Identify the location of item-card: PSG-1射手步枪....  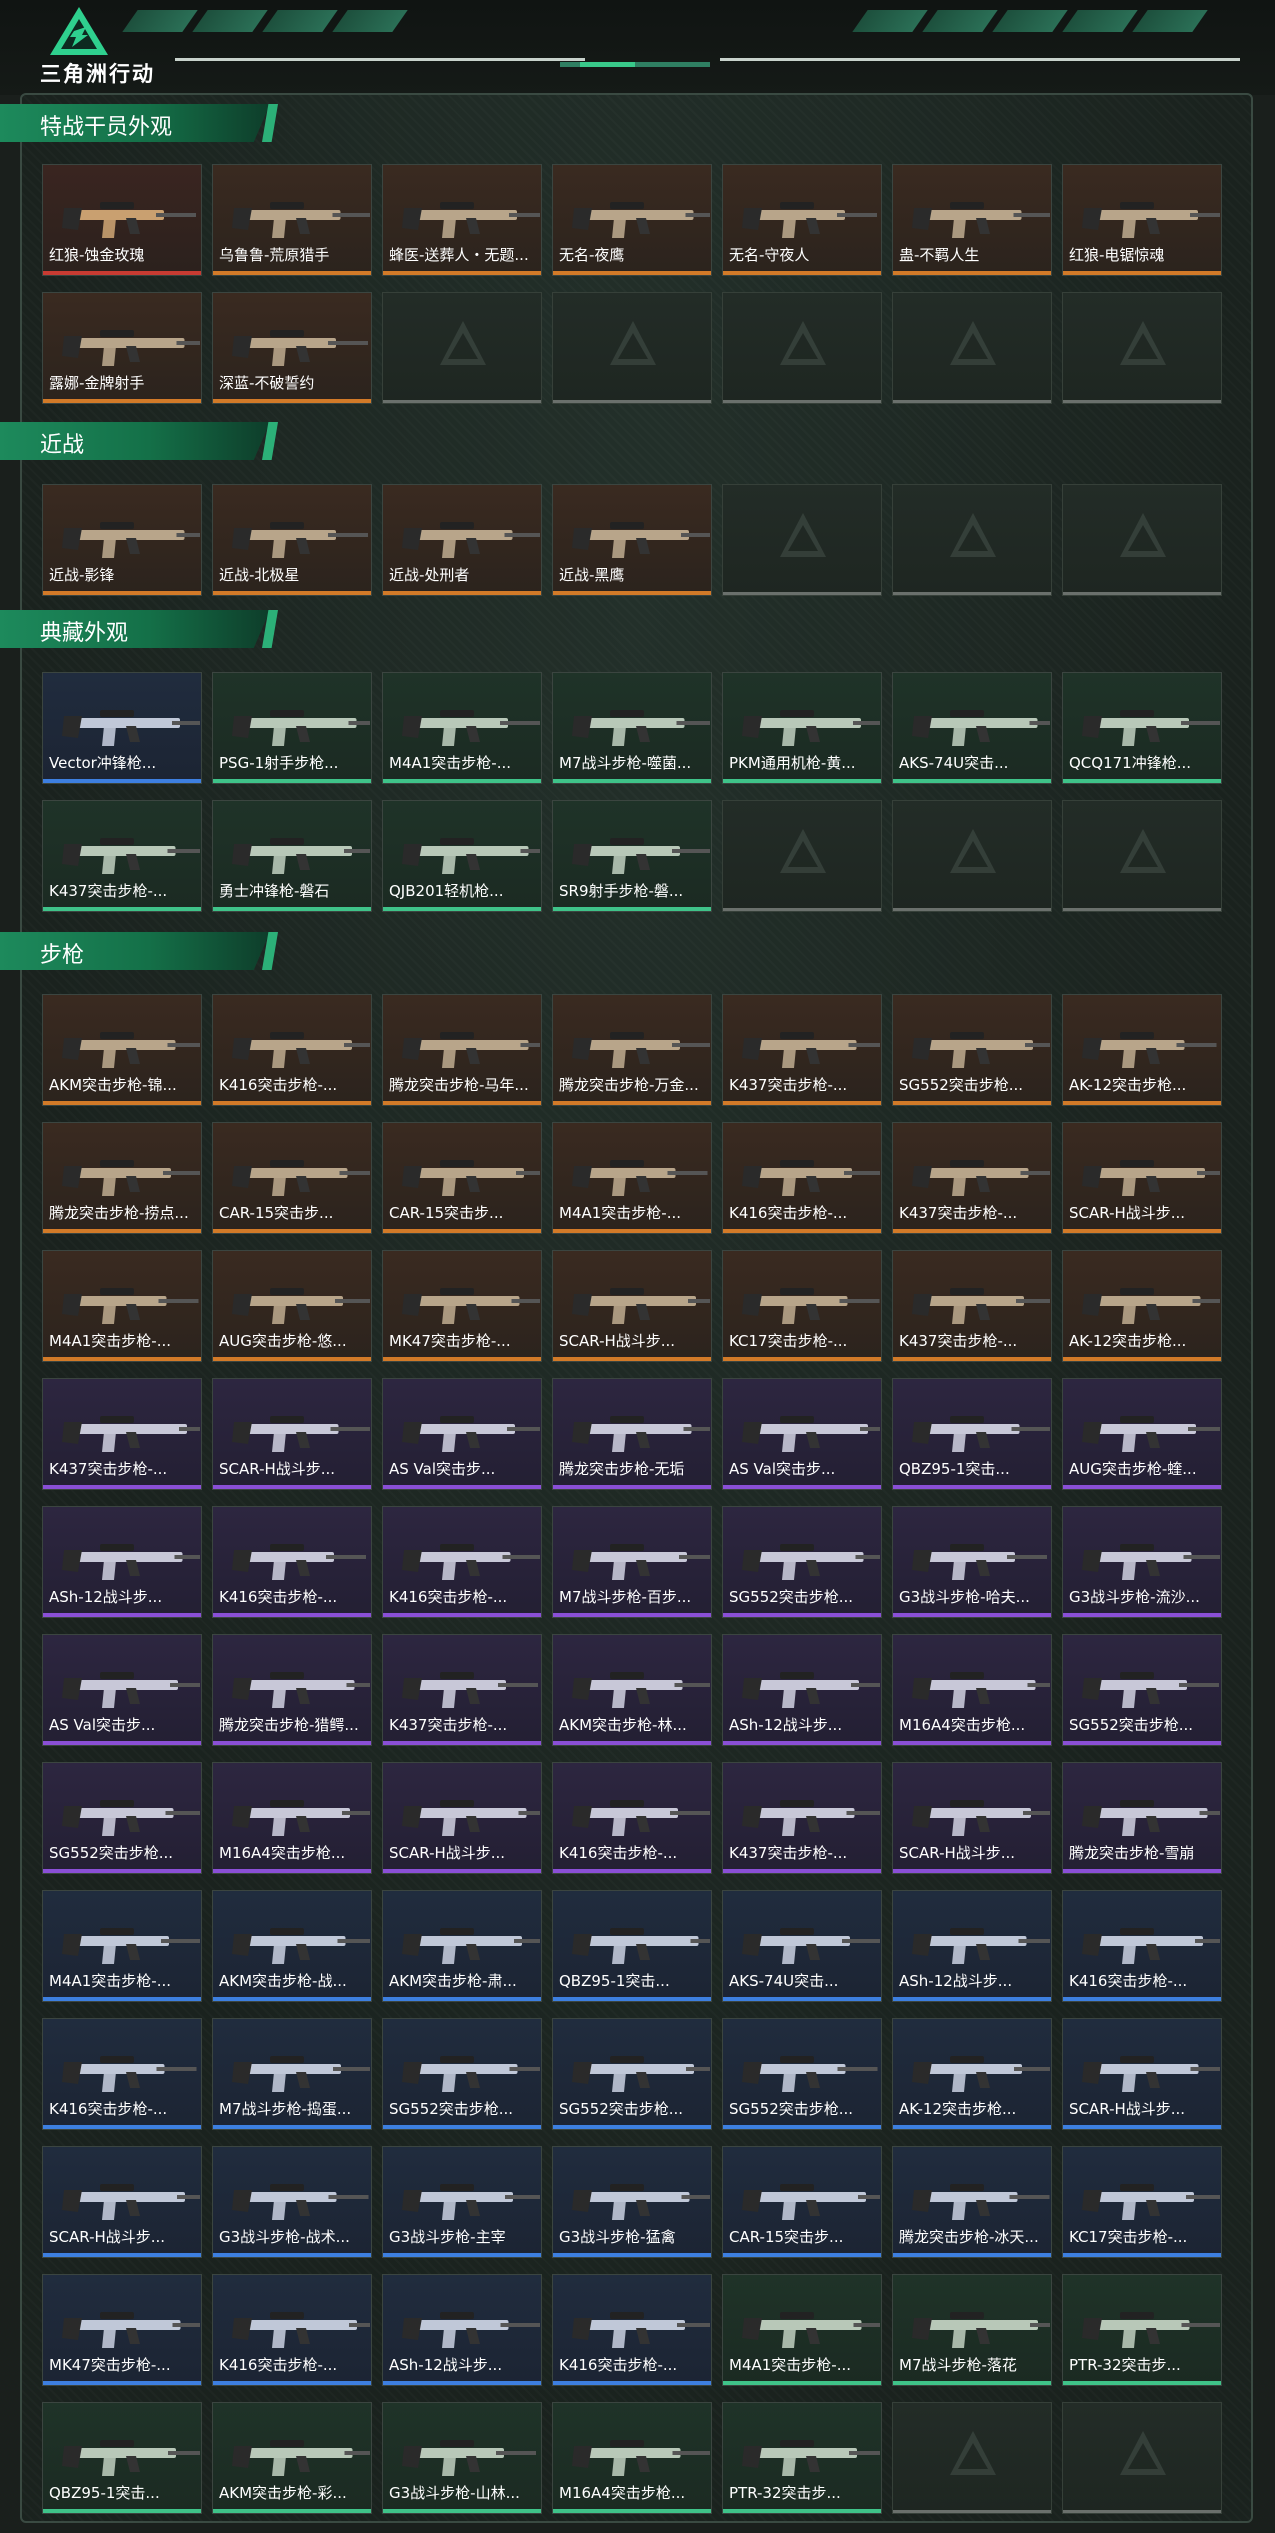
(292, 728).